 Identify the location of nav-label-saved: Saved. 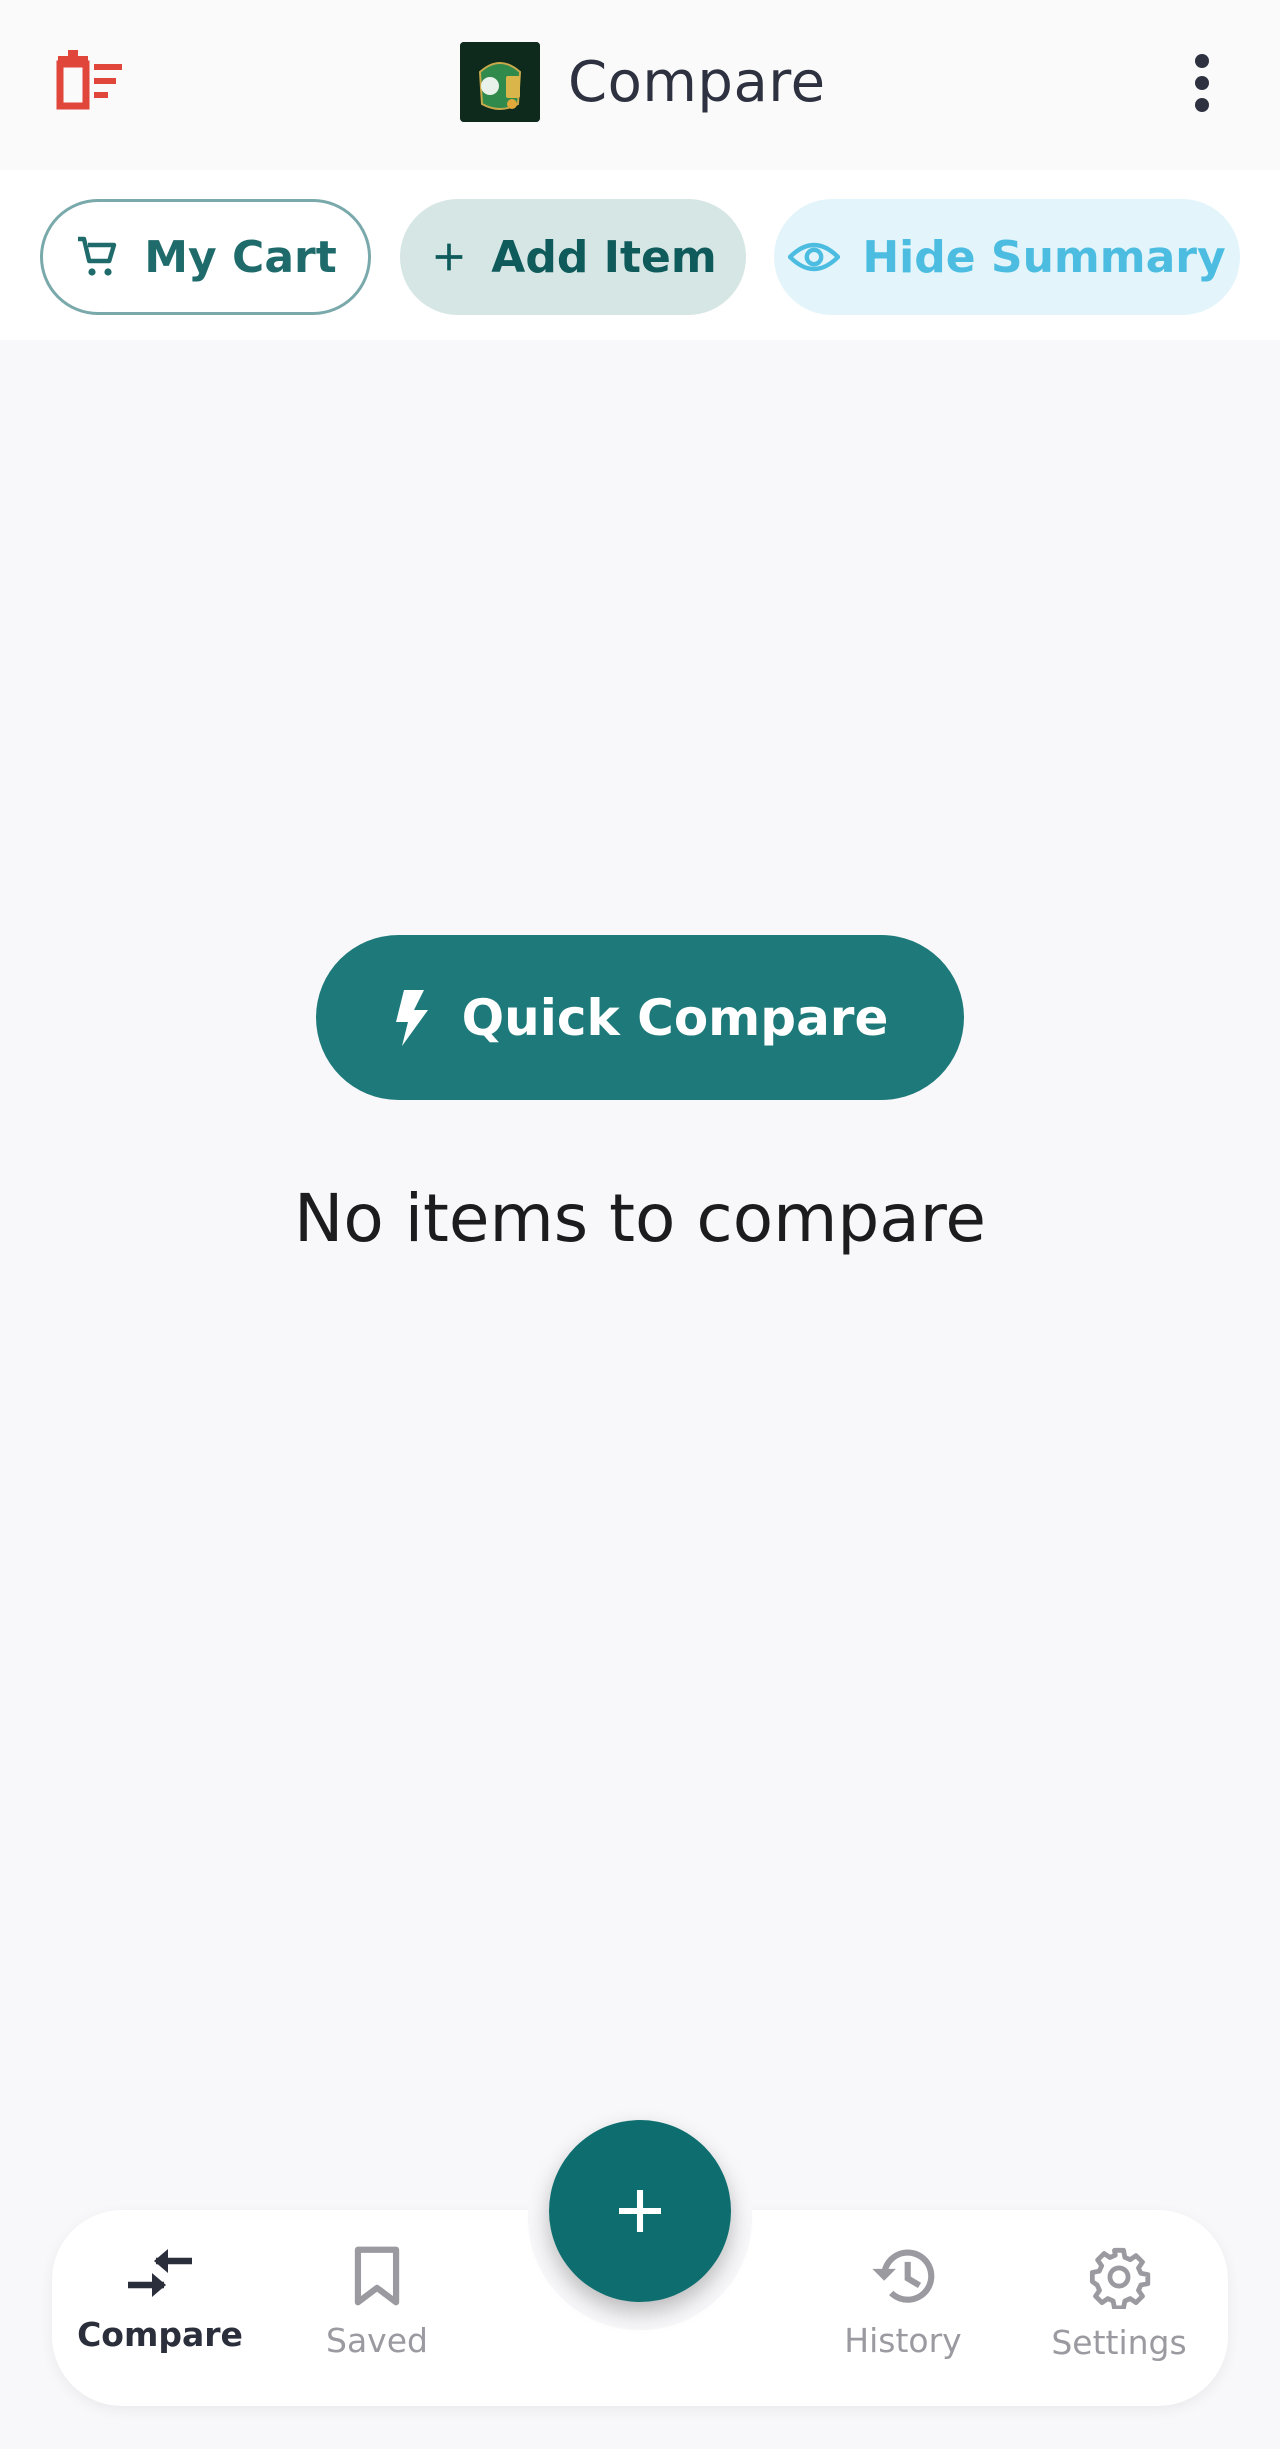
(377, 2340).